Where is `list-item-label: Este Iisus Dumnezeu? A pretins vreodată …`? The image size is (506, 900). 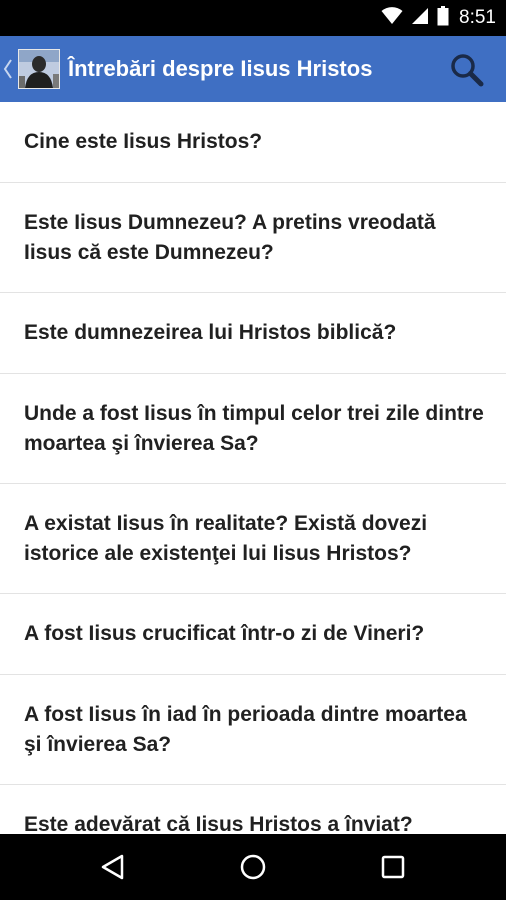 list-item-label: Este Iisus Dumnezeu? A pretins vreodată … is located at coordinates (230, 237).